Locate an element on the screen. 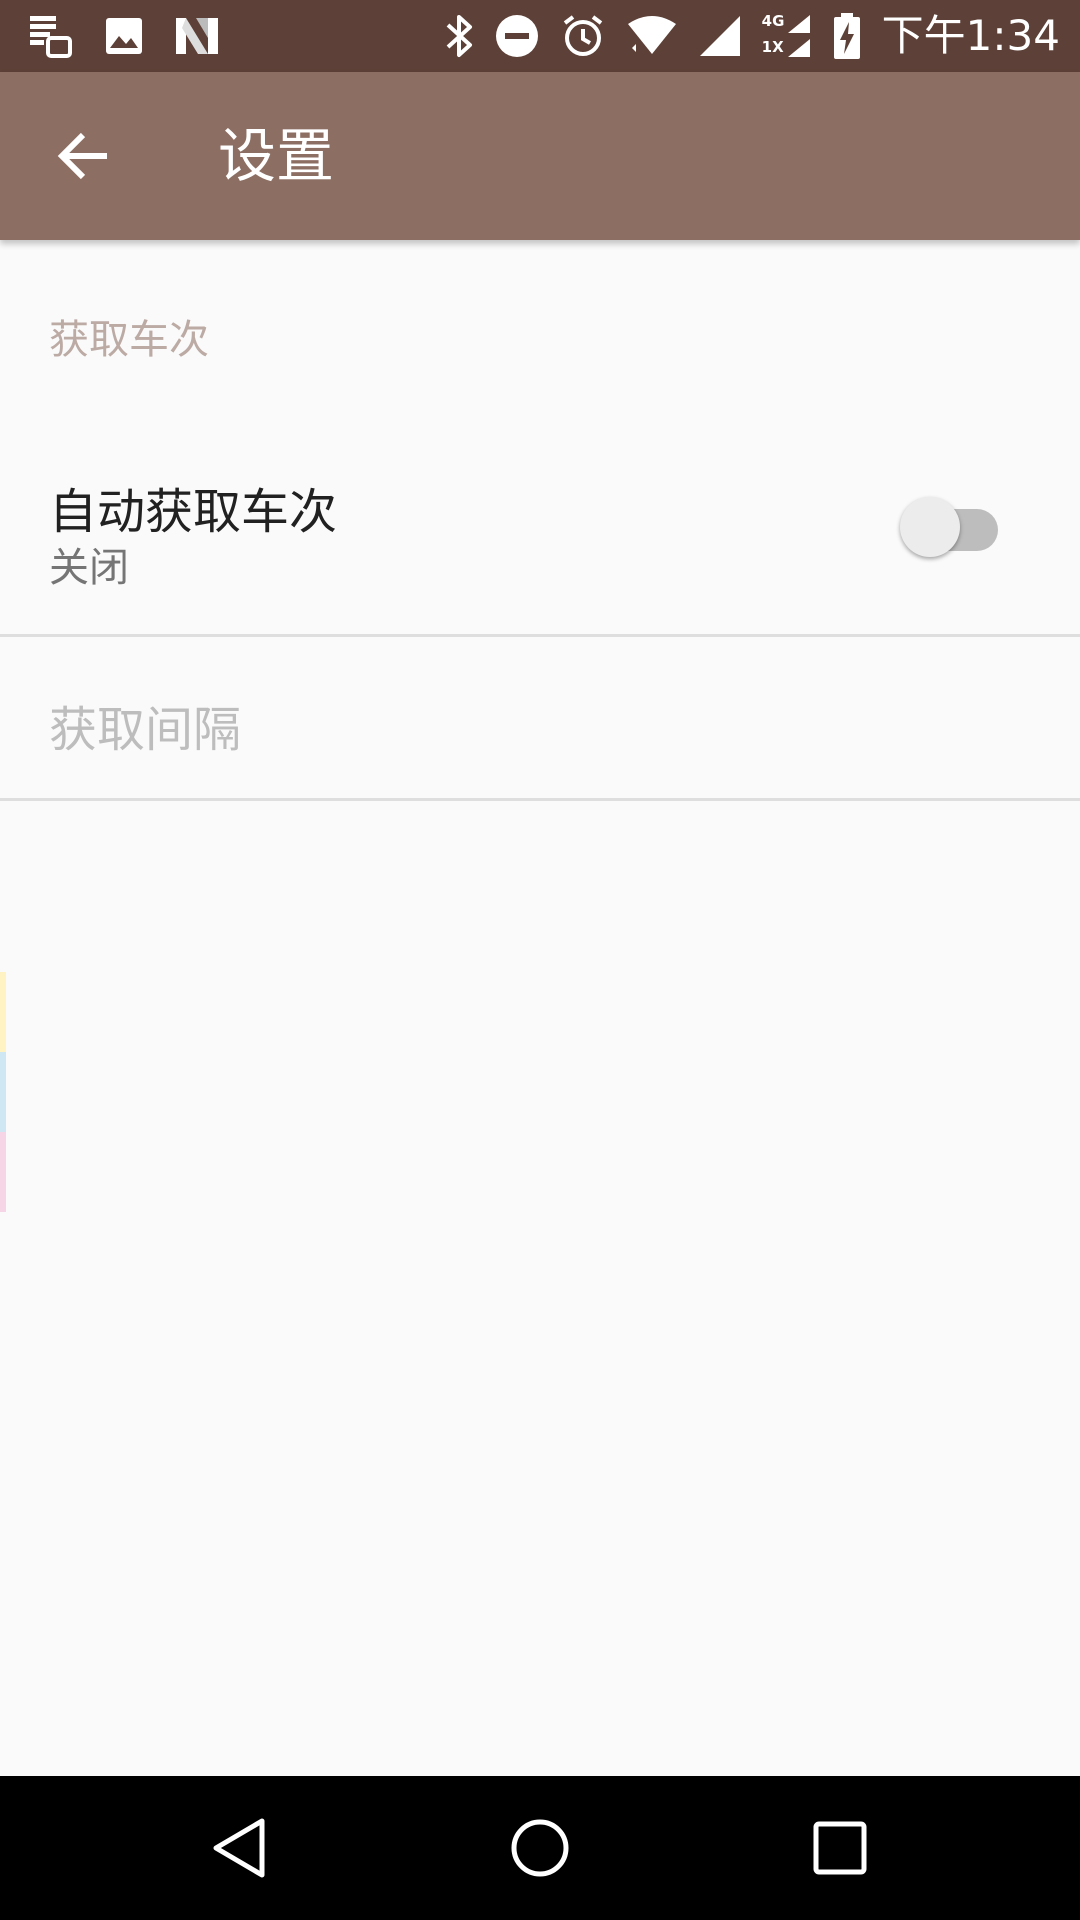  app-bar: 设置 is located at coordinates (540, 156).